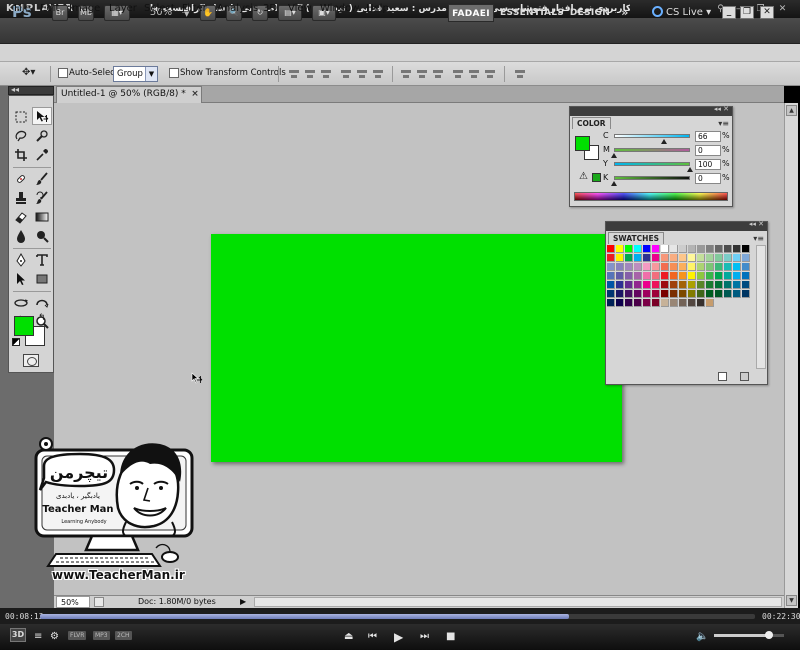  What do you see at coordinates (31, 360) in the screenshot?
I see `quick-mask-icon` at bounding box center [31, 360].